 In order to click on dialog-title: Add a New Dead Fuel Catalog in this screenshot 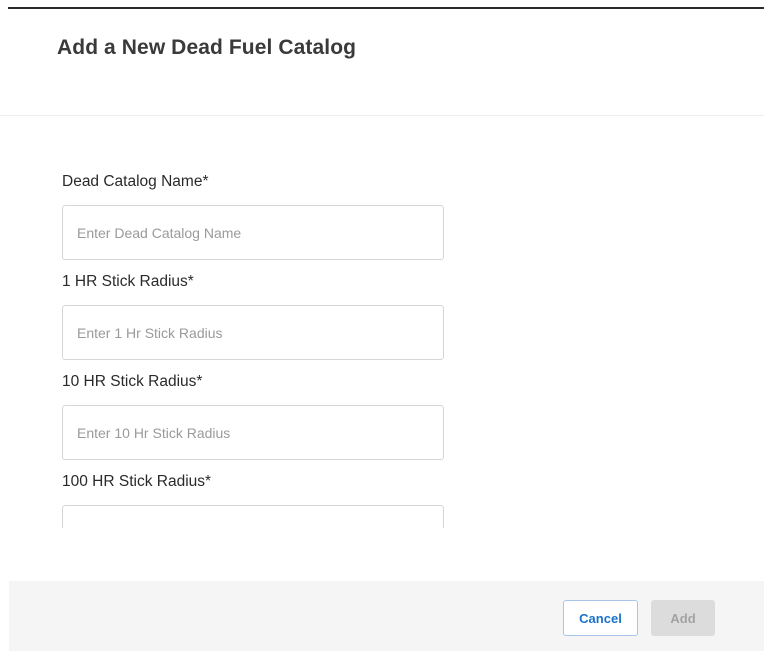, I will do `click(207, 47)`.